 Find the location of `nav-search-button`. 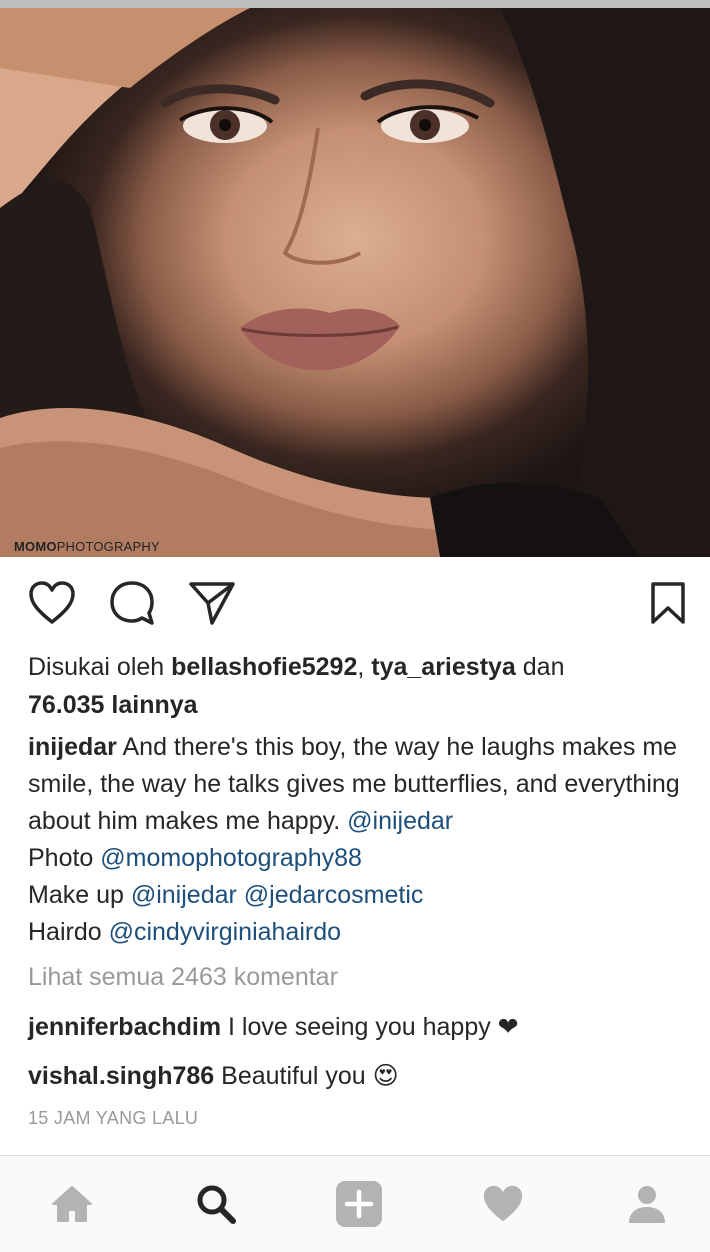

nav-search-button is located at coordinates (216, 1206).